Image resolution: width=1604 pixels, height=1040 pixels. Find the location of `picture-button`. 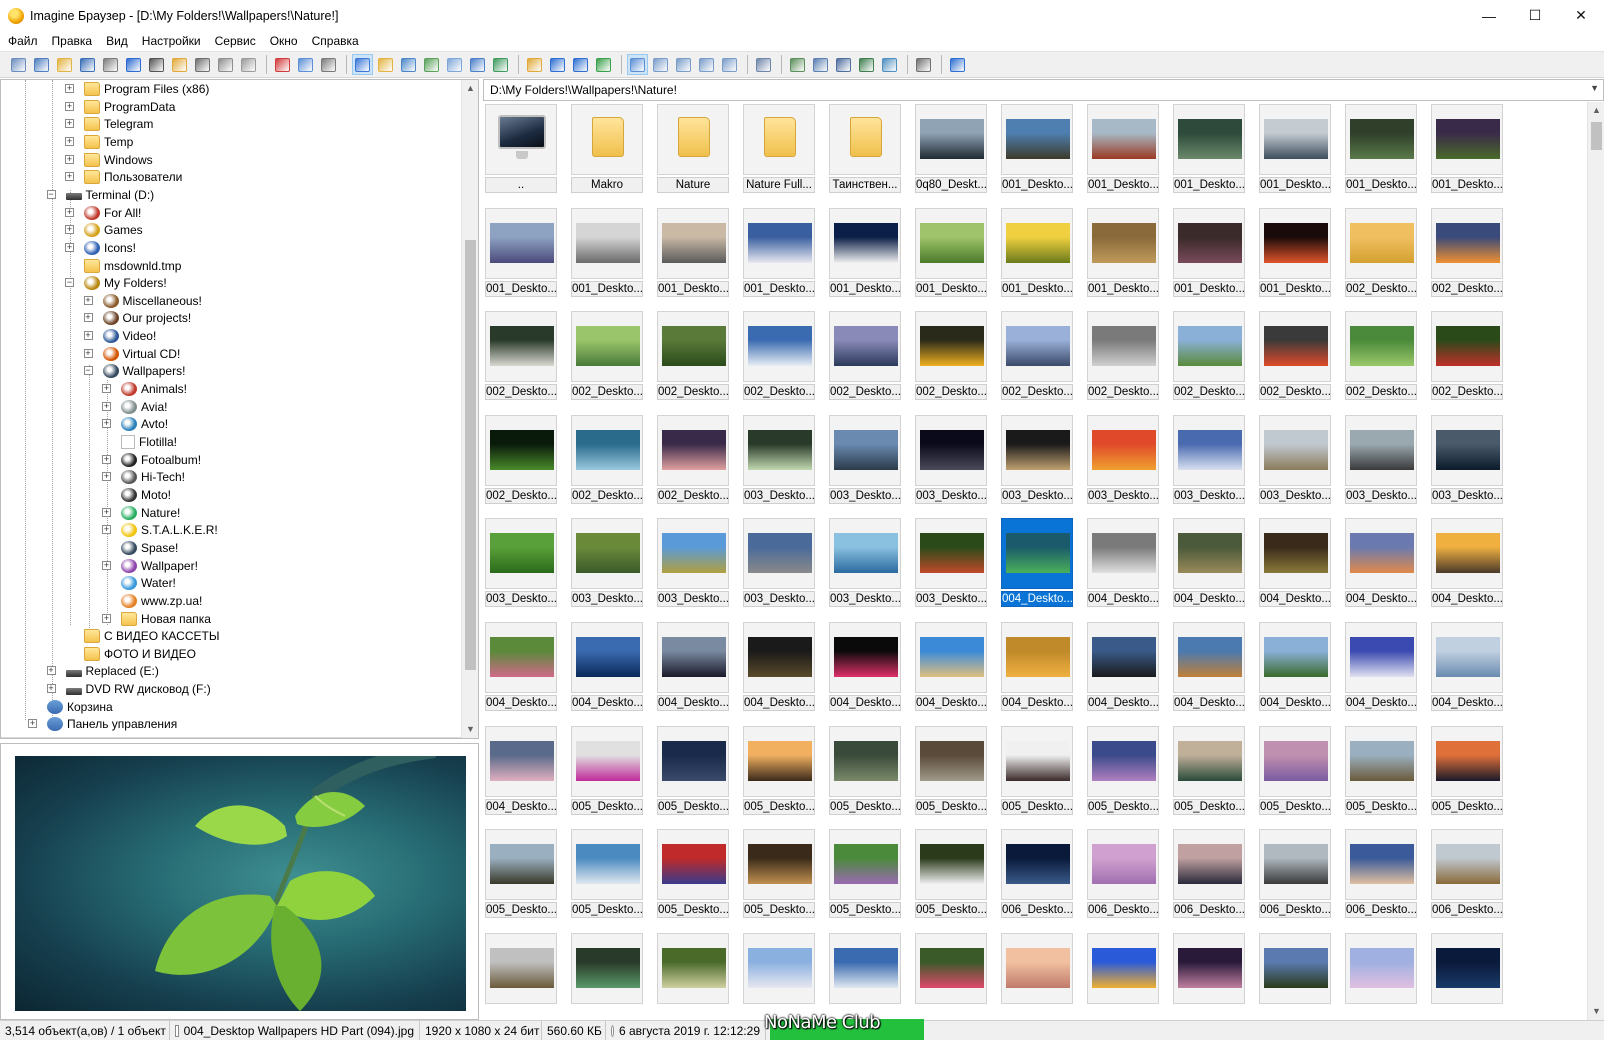

picture-button is located at coordinates (500, 64).